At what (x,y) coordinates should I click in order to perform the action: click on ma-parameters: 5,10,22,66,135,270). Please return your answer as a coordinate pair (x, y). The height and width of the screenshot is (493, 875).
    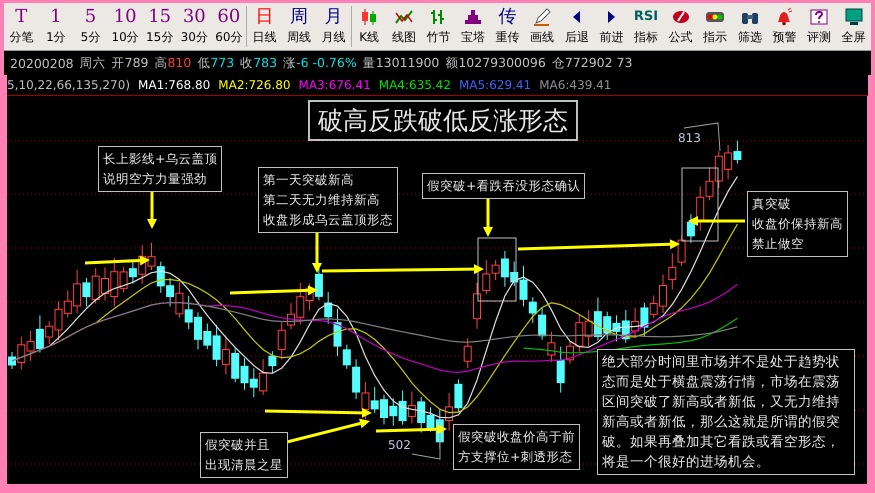
    Looking at the image, I should click on (68, 85).